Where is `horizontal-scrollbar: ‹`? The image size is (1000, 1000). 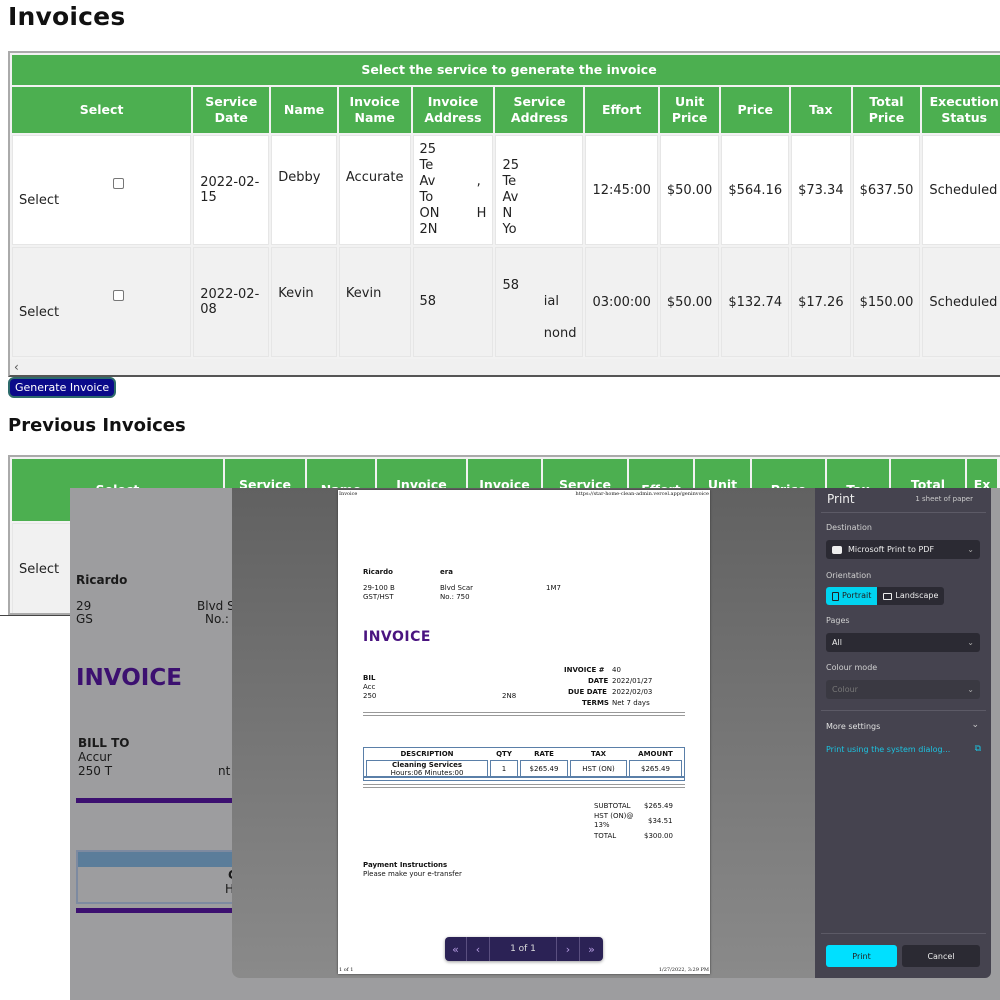
horizontal-scrollbar: ‹ is located at coordinates (505, 367).